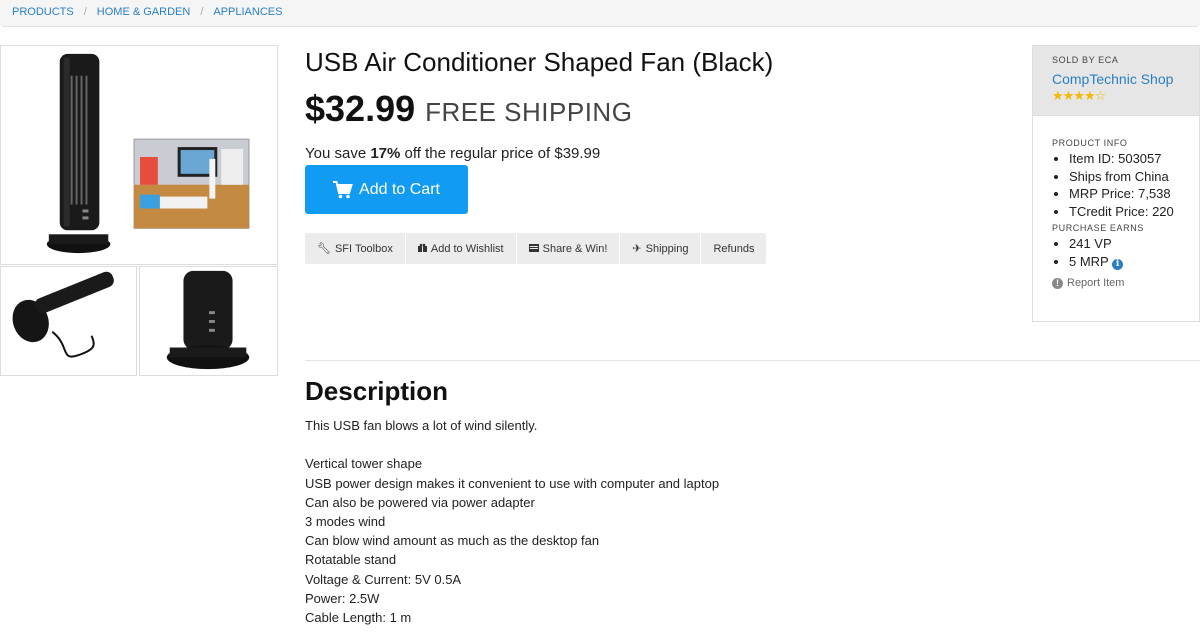  Describe the element at coordinates (667, 248) in the screenshot. I see `shipping-label: Shipping` at that location.